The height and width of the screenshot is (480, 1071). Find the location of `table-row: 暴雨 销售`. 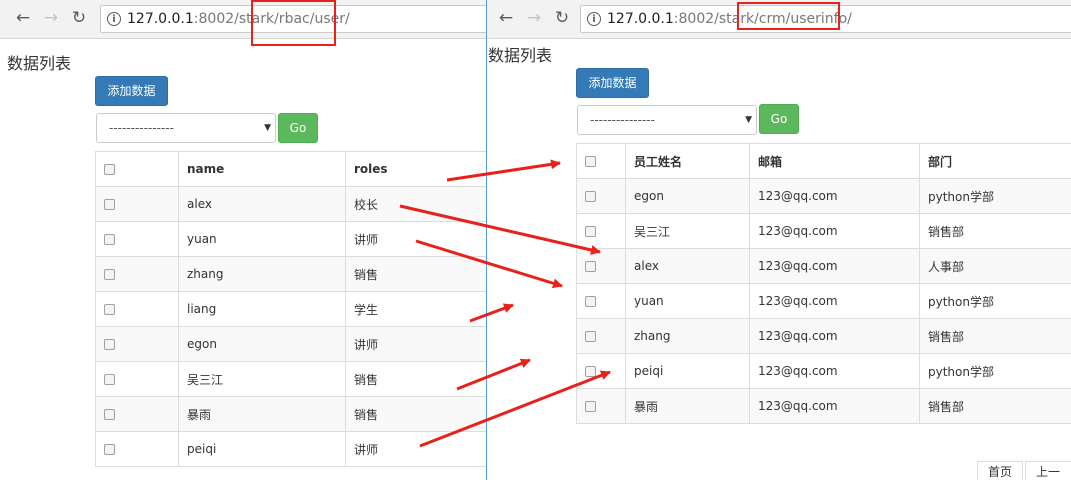

table-row: 暴雨 销售 is located at coordinates (290, 414).